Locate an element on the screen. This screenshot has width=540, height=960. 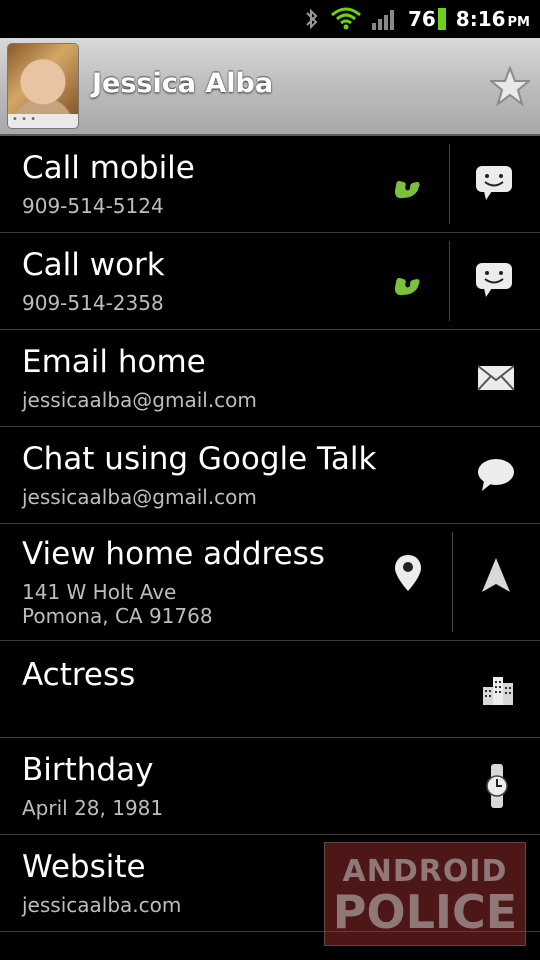
row-primary: Actress is located at coordinates (79, 675).